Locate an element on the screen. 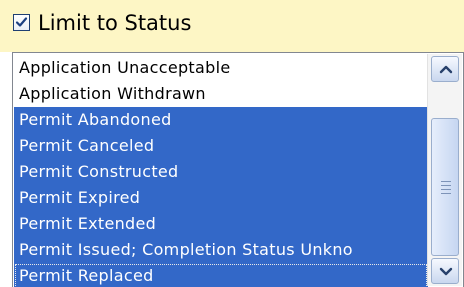 The width and height of the screenshot is (464, 287). limit-to-status-checkbox is located at coordinates (21, 22).